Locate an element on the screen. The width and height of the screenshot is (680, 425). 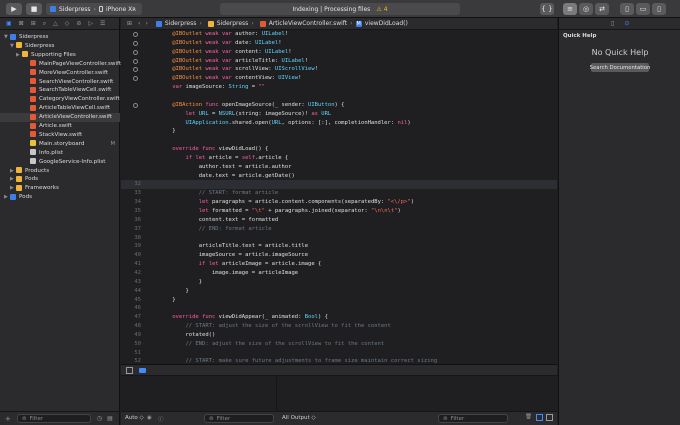
variables-filter-input: ⊜ Filter is located at coordinates (239, 418).